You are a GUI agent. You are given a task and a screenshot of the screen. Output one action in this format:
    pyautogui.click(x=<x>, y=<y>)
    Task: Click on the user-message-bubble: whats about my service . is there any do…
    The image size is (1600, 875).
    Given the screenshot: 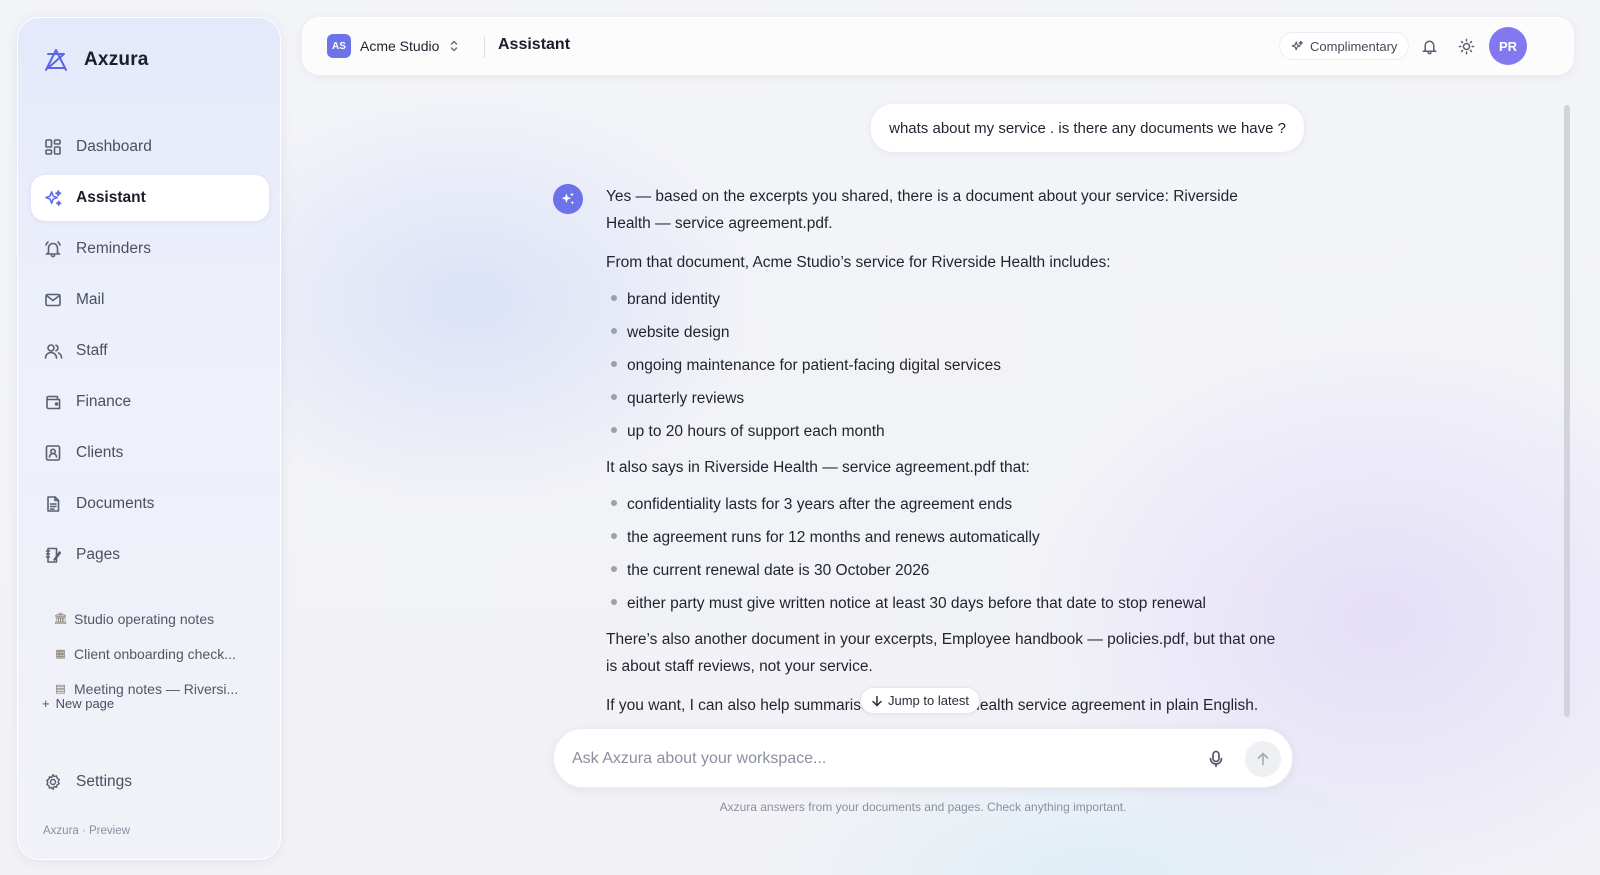 What is the action you would take?
    pyautogui.click(x=1087, y=128)
    